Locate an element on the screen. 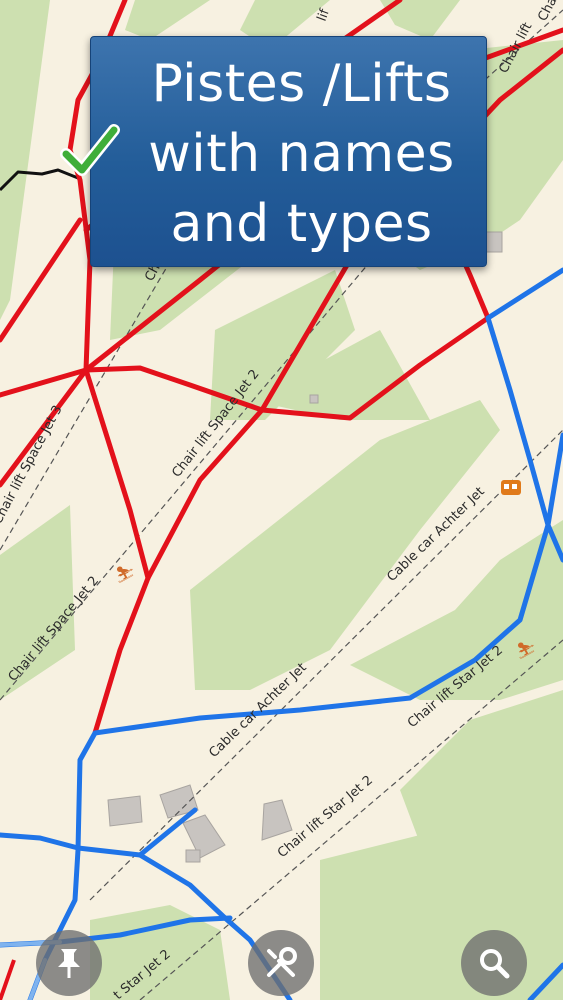 The height and width of the screenshot is (1000, 563). search-icon is located at coordinates (495, 964).